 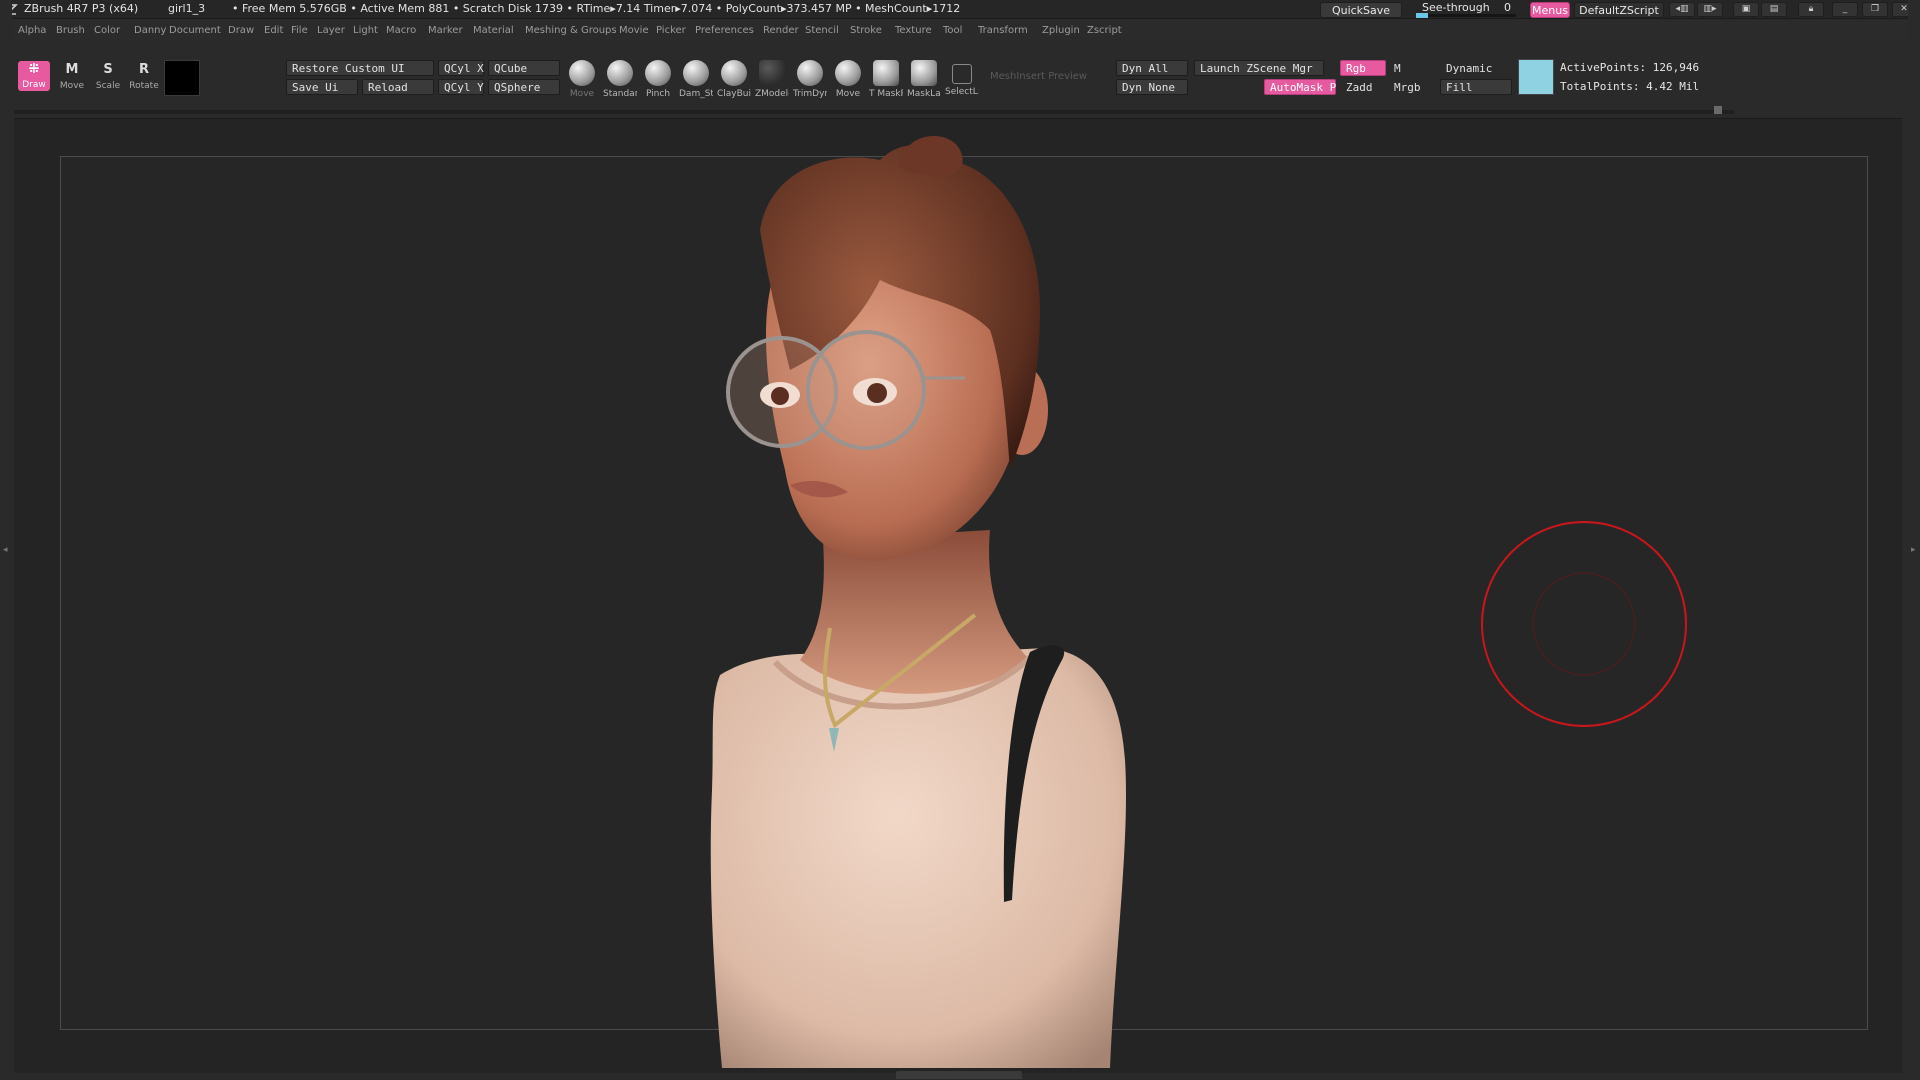 What do you see at coordinates (781, 30) in the screenshot?
I see `menu-render: Render` at bounding box center [781, 30].